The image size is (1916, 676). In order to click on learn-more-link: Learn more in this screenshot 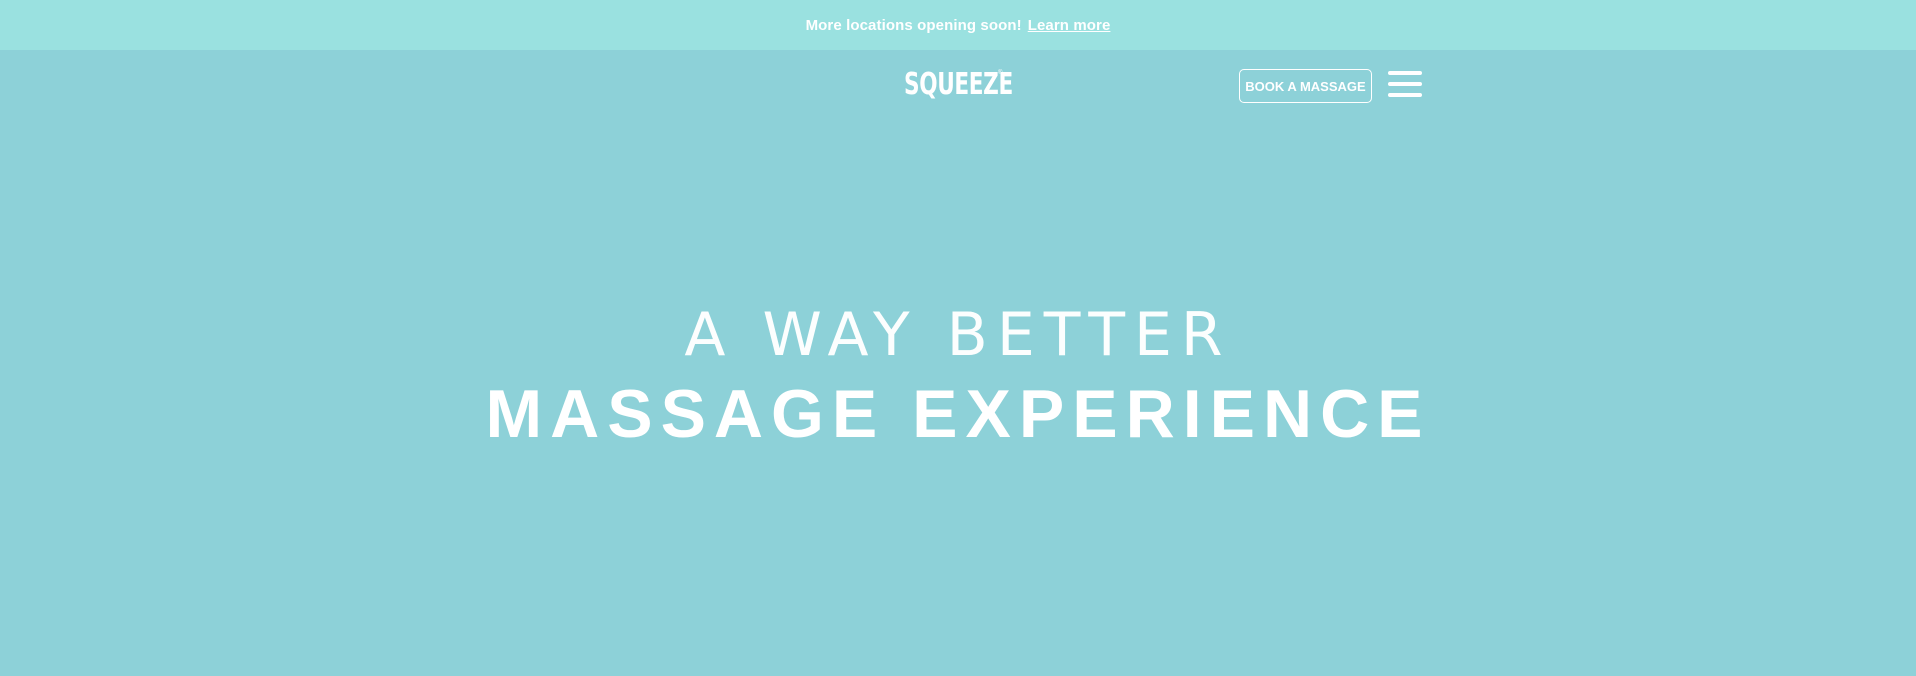, I will do `click(1069, 25)`.